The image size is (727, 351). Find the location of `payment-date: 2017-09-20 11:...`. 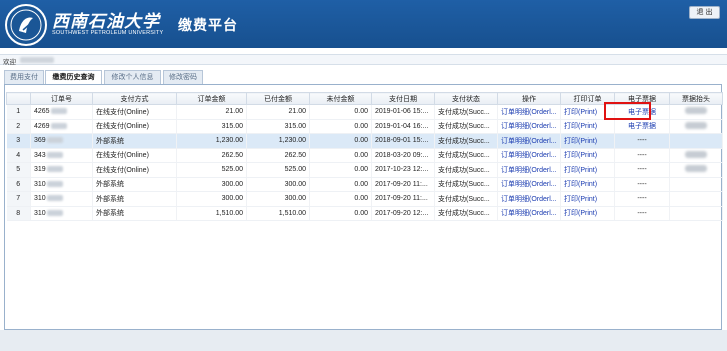

payment-date: 2017-09-20 11:... is located at coordinates (403, 184).